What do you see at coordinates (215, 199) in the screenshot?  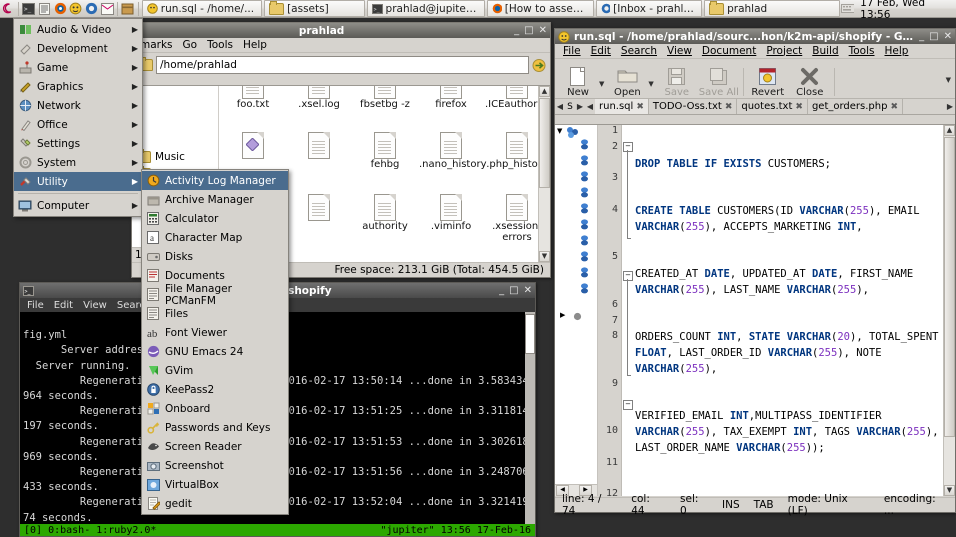 I see `submenu-item-archive-manager: Archive Manager` at bounding box center [215, 199].